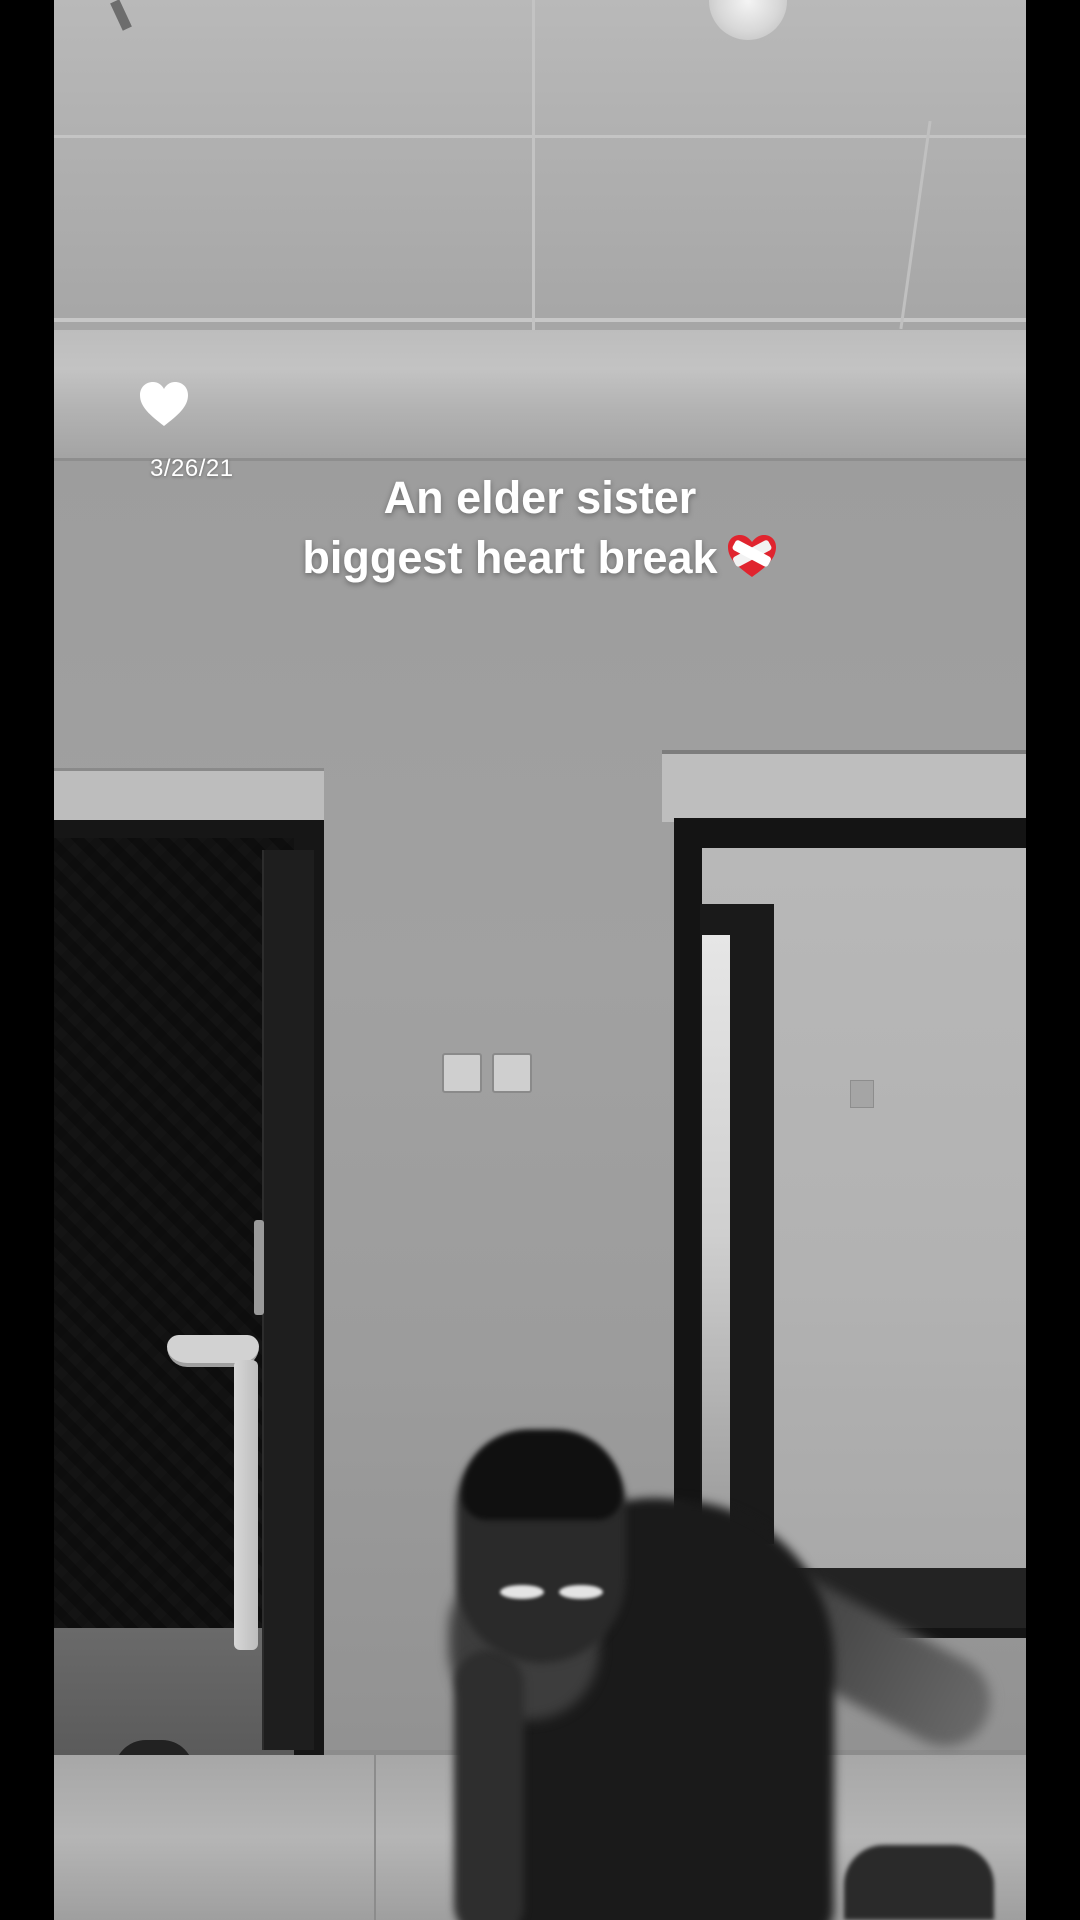  Describe the element at coordinates (540, 395) in the screenshot. I see `cornice` at that location.